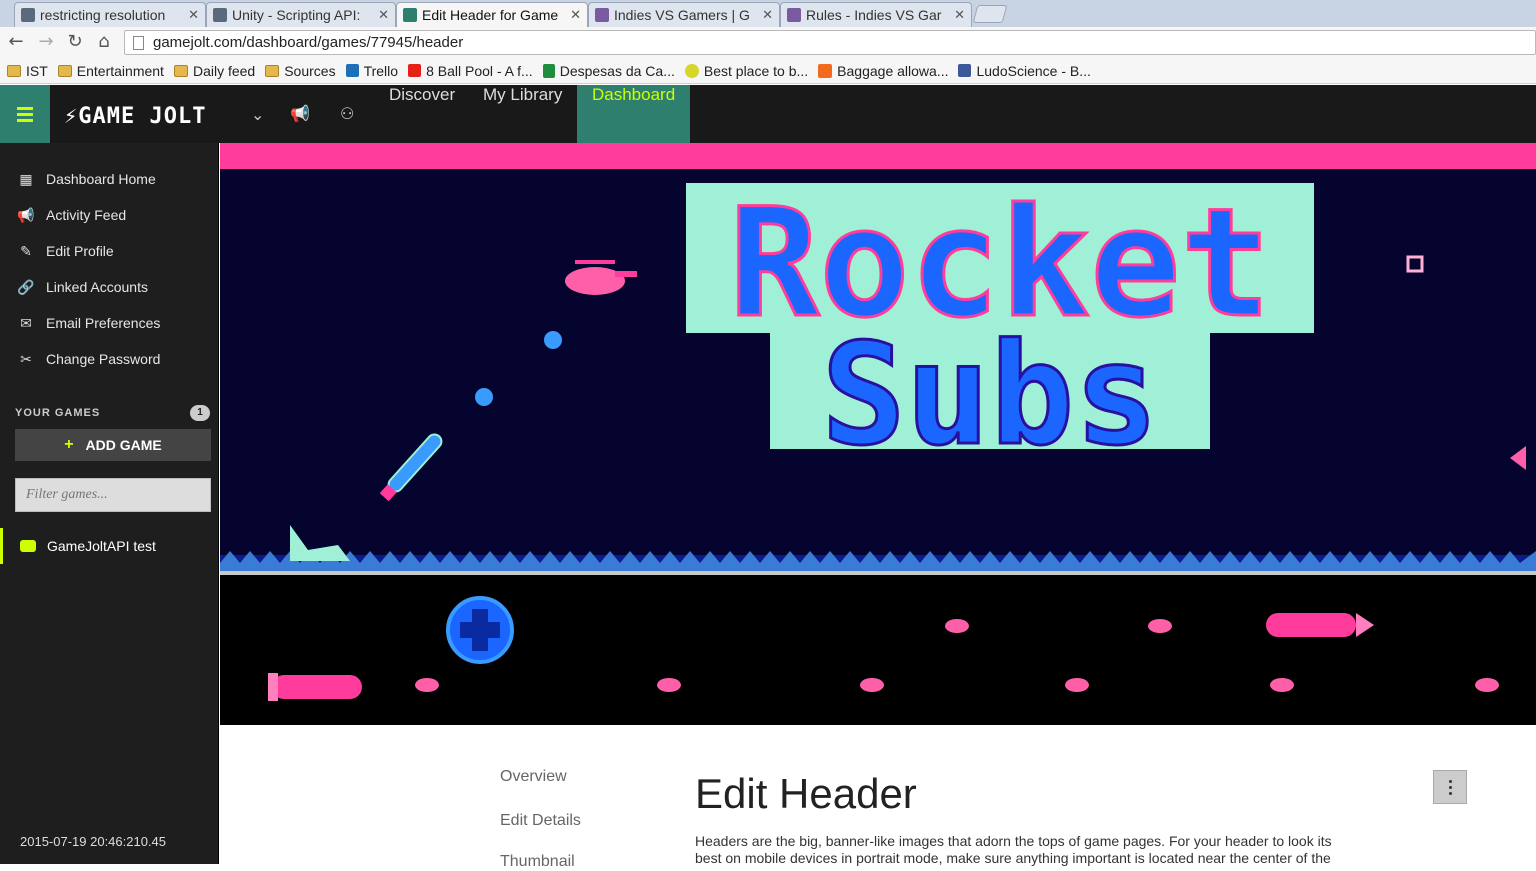 The image size is (1536, 871). Describe the element at coordinates (965, 70) in the screenshot. I see `facebook-icon` at that location.